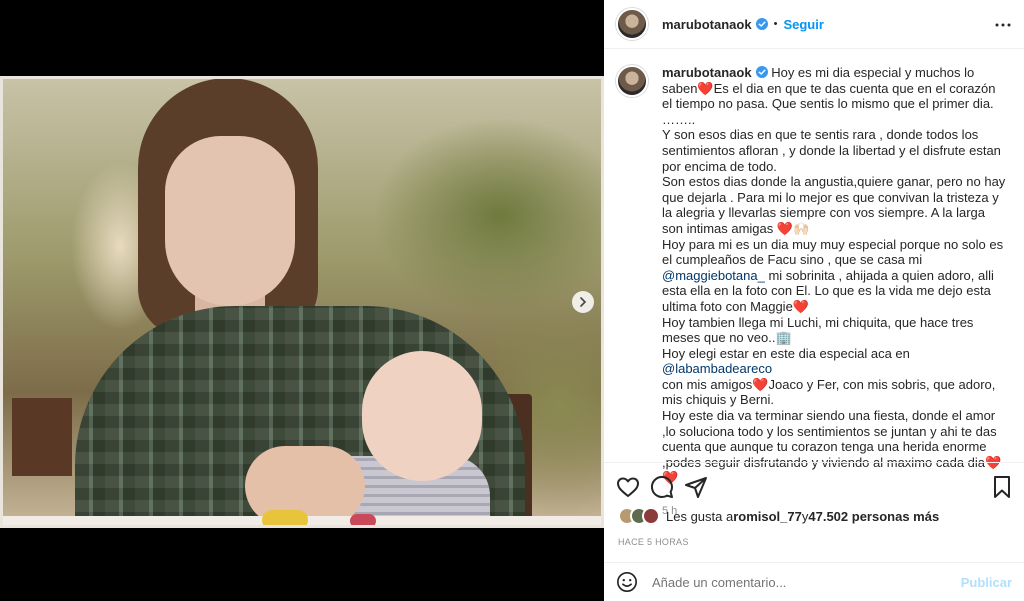  What do you see at coordinates (814, 485) in the screenshot?
I see `action-bar` at bounding box center [814, 485].